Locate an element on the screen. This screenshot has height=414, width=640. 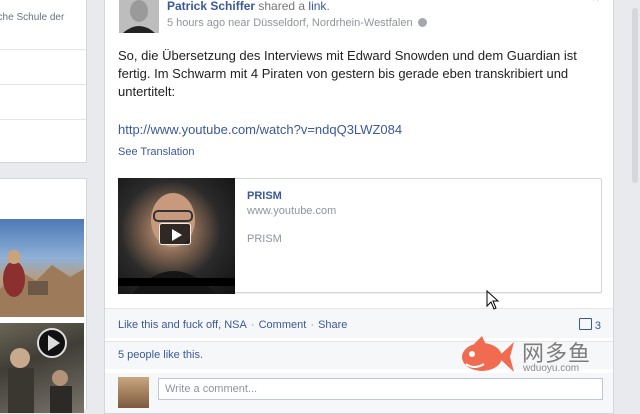
globe-icon is located at coordinates (422, 22).